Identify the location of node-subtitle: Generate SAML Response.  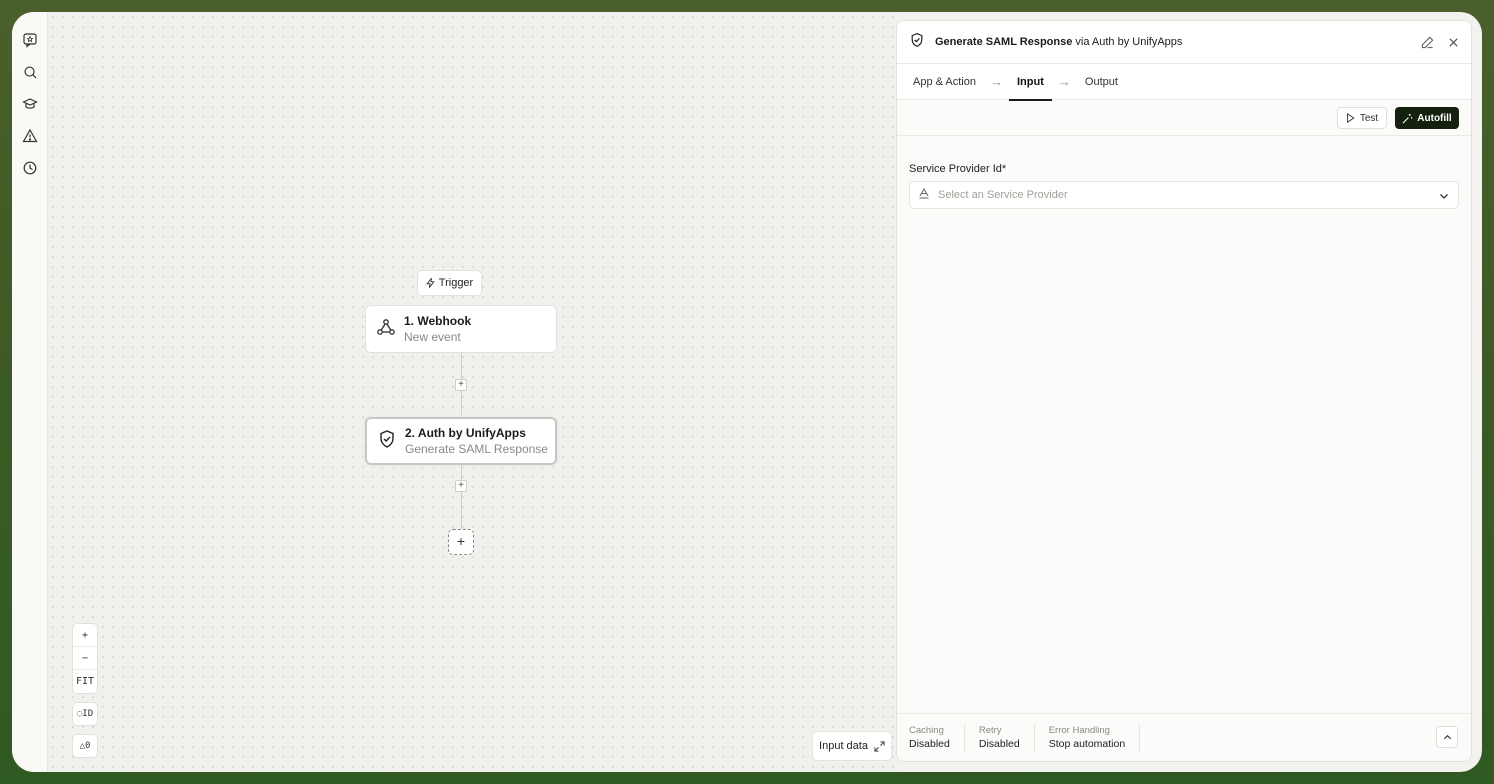
(476, 448).